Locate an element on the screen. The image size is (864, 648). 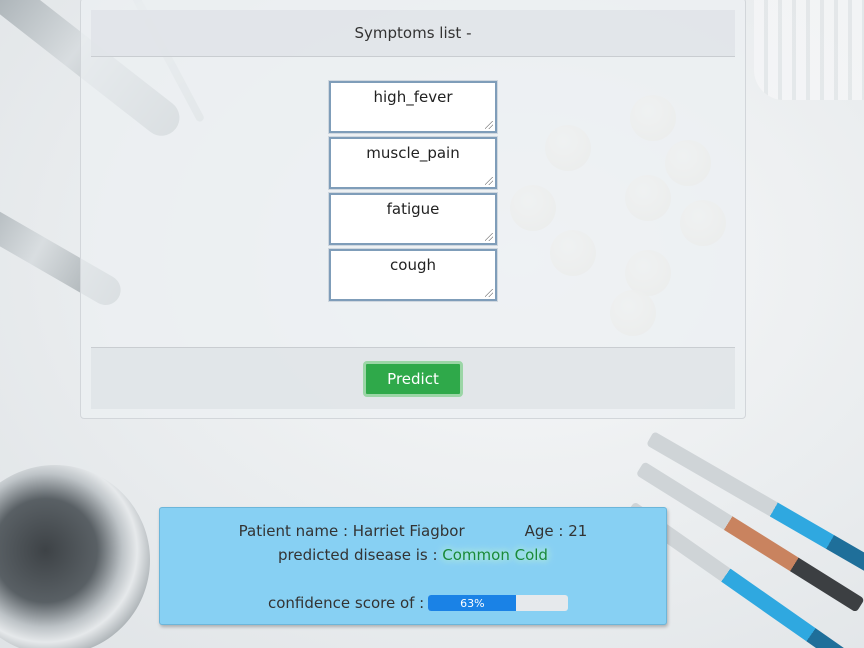
symptom-inputs: high_fever muscle_pain fatigue cough is located at coordinates (413, 192).